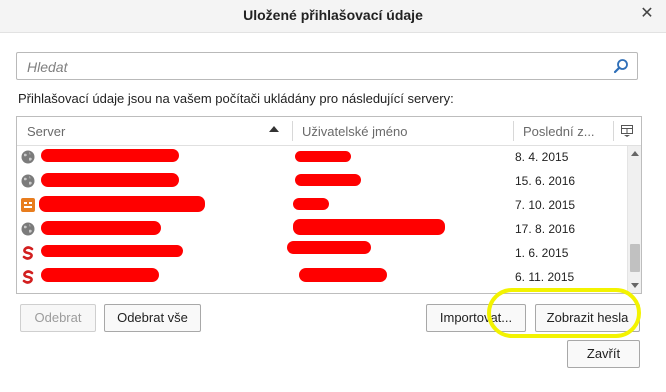 This screenshot has width=666, height=392. What do you see at coordinates (542, 157) in the screenshot?
I see `last-changed-date: 8. 4. 2015` at bounding box center [542, 157].